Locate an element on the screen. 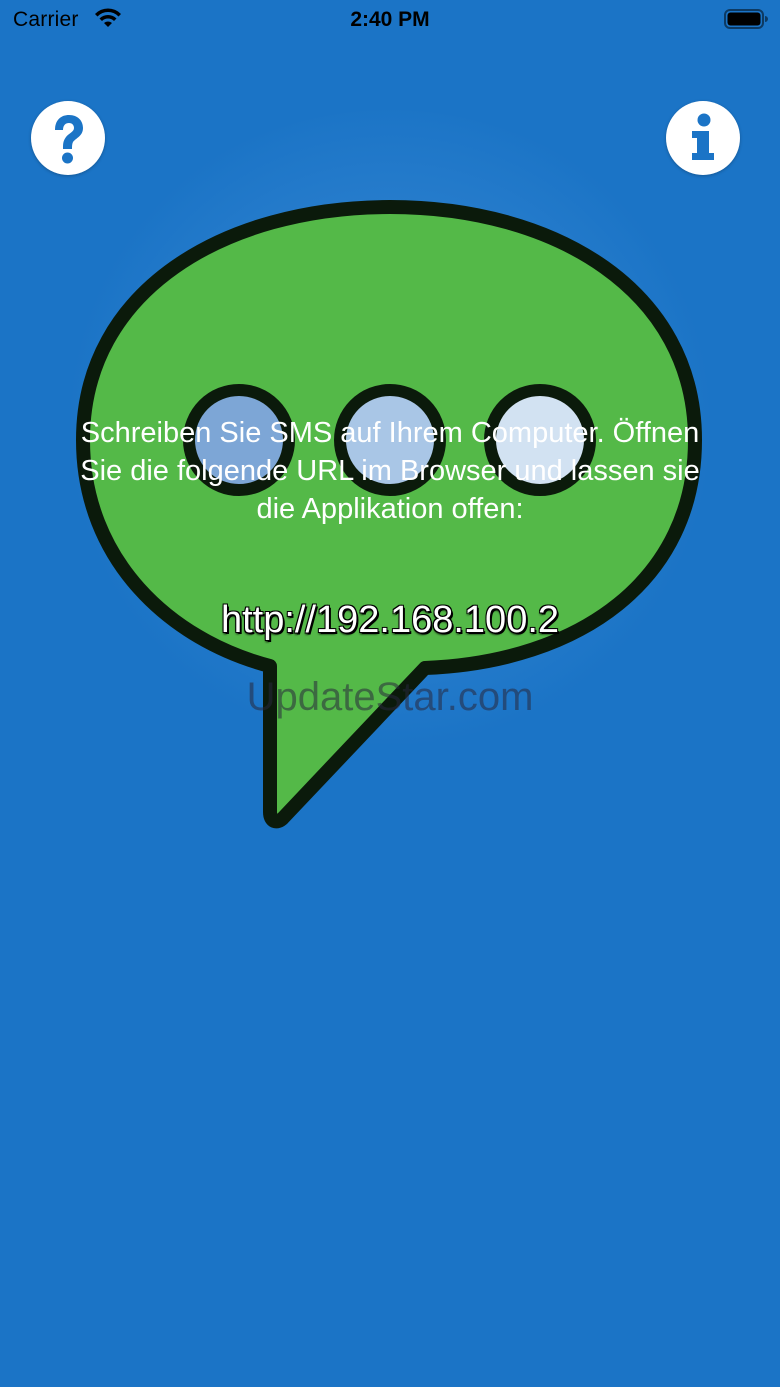 Image resolution: width=780 pixels, height=1387 pixels. watermark: UpdateStar.com is located at coordinates (390, 697).